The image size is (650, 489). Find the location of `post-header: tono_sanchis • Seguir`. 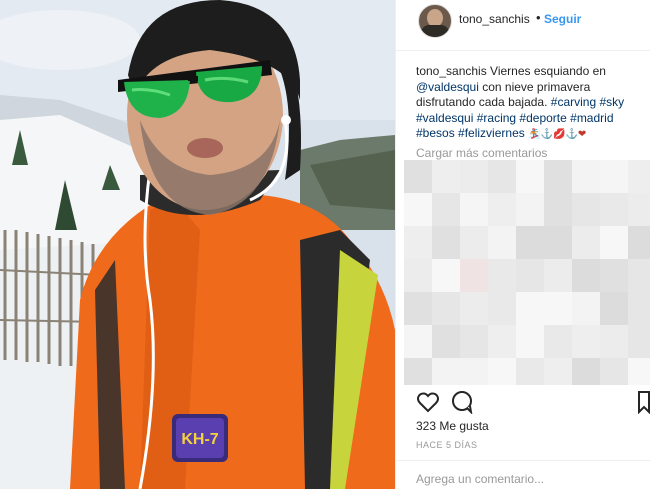

post-header: tono_sanchis • Seguir is located at coordinates (523, 25).